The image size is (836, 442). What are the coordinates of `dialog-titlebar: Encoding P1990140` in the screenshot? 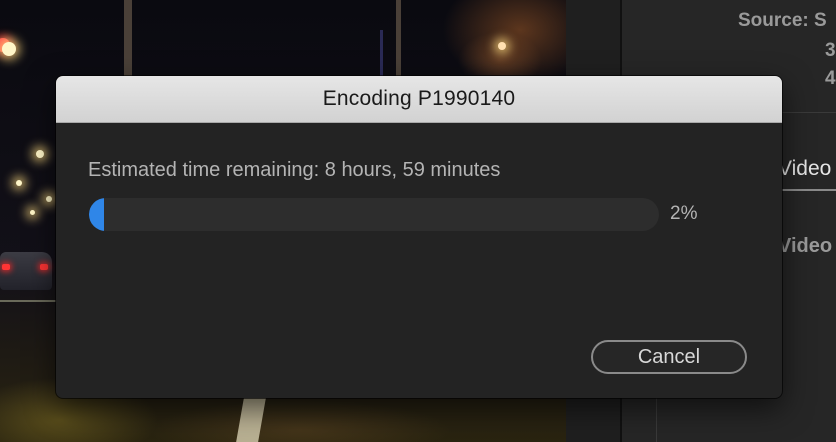 It's located at (419, 99).